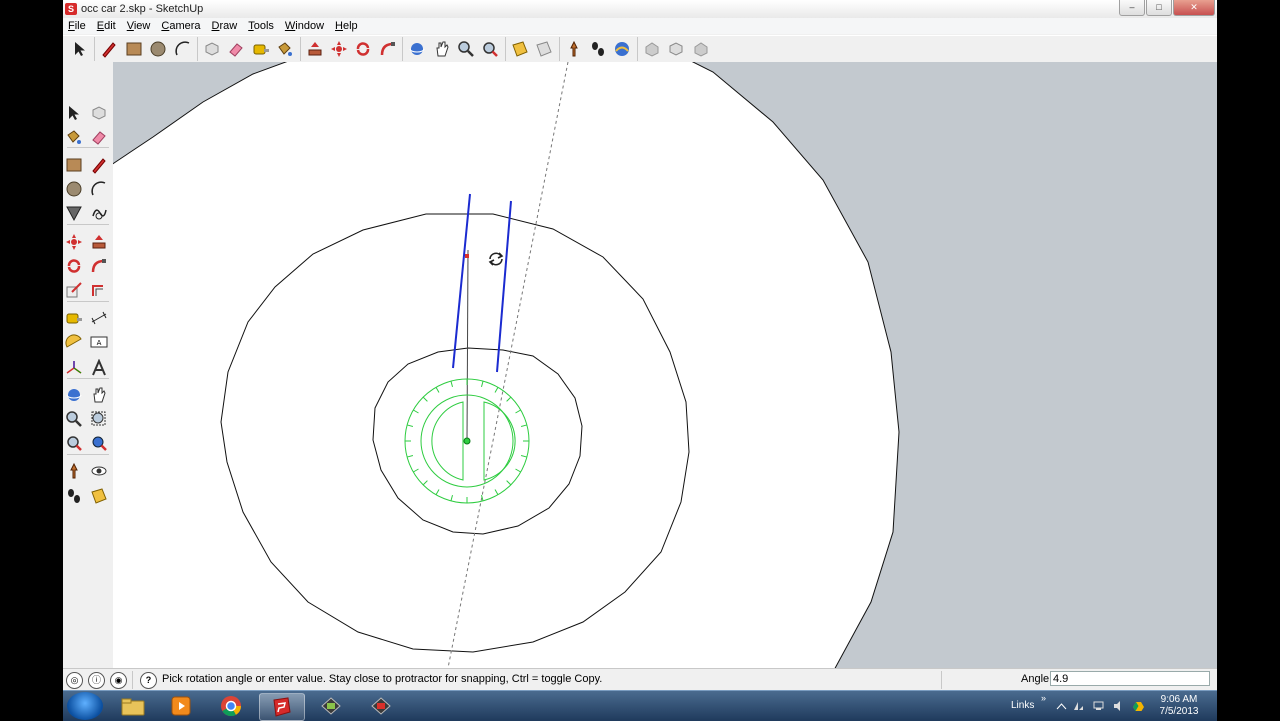 The image size is (1280, 721). I want to click on tool-walk-button, so click(74, 496).